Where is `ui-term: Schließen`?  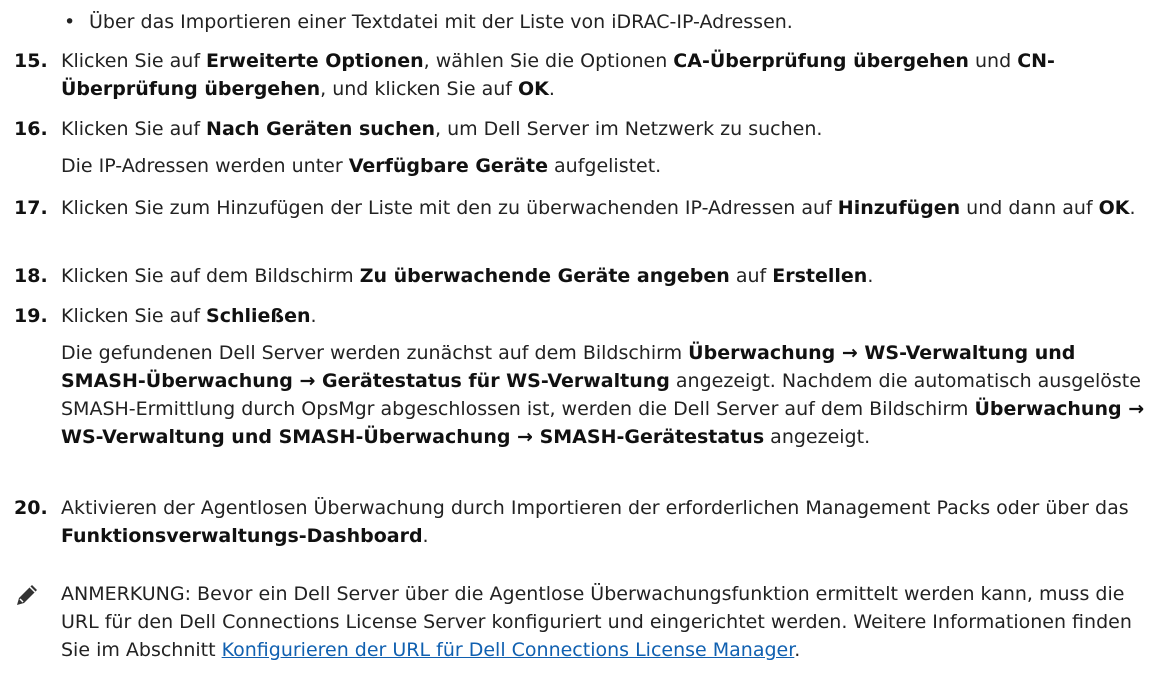
ui-term: Schließen is located at coordinates (258, 316).